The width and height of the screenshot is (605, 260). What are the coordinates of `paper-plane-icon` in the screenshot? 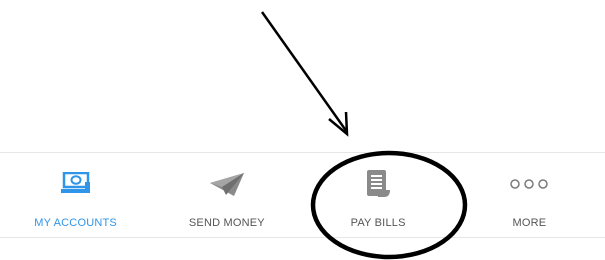 It's located at (227, 184).